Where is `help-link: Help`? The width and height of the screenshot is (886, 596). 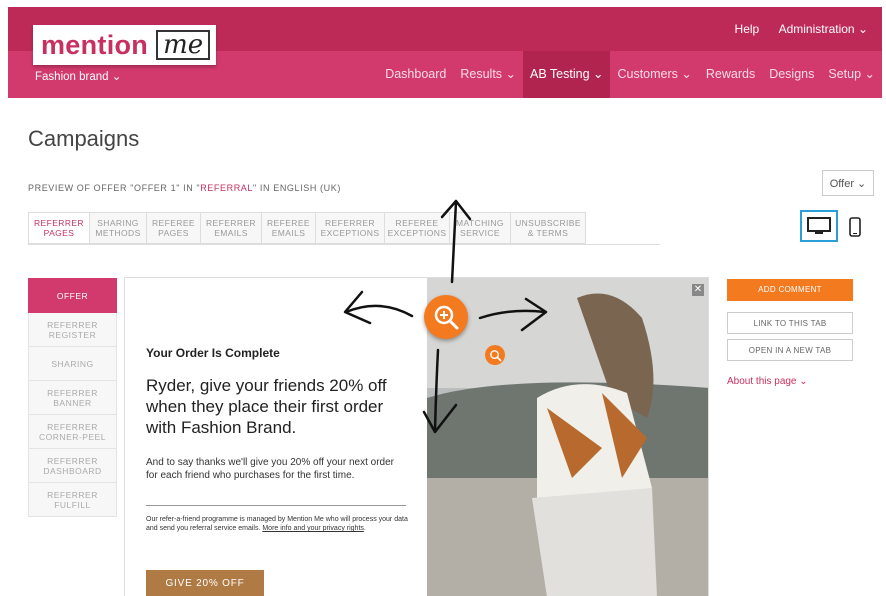 help-link: Help is located at coordinates (747, 29).